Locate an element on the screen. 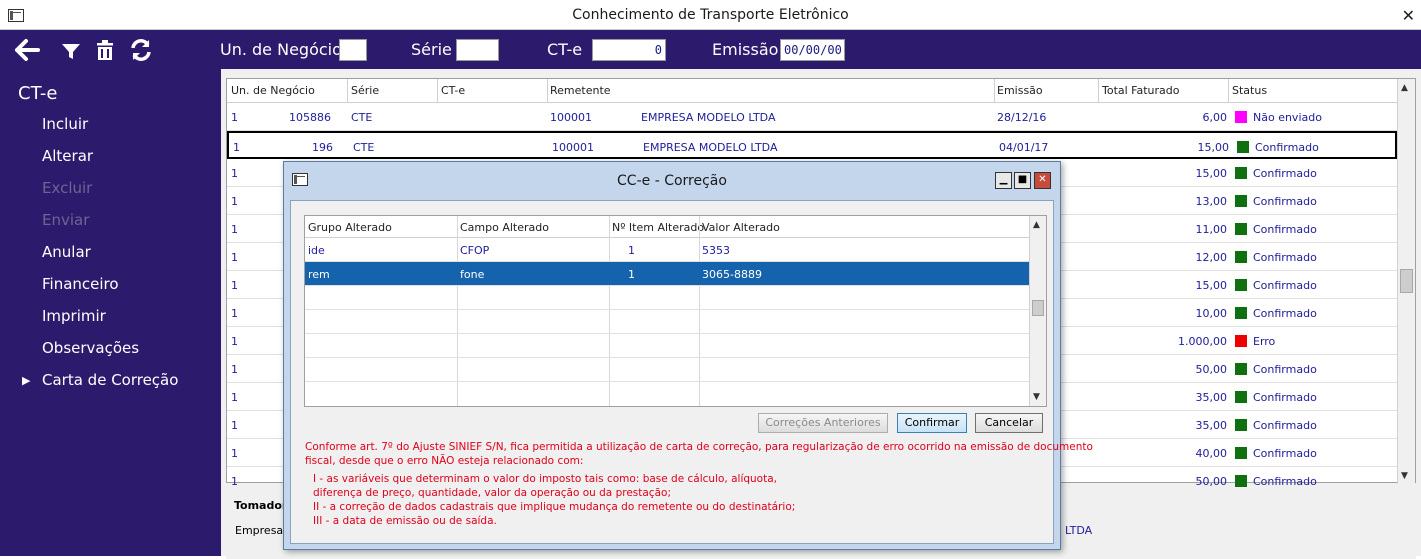 This screenshot has height=559, width=1421. sidebar-item-alterar: Alterar is located at coordinates (67, 156).